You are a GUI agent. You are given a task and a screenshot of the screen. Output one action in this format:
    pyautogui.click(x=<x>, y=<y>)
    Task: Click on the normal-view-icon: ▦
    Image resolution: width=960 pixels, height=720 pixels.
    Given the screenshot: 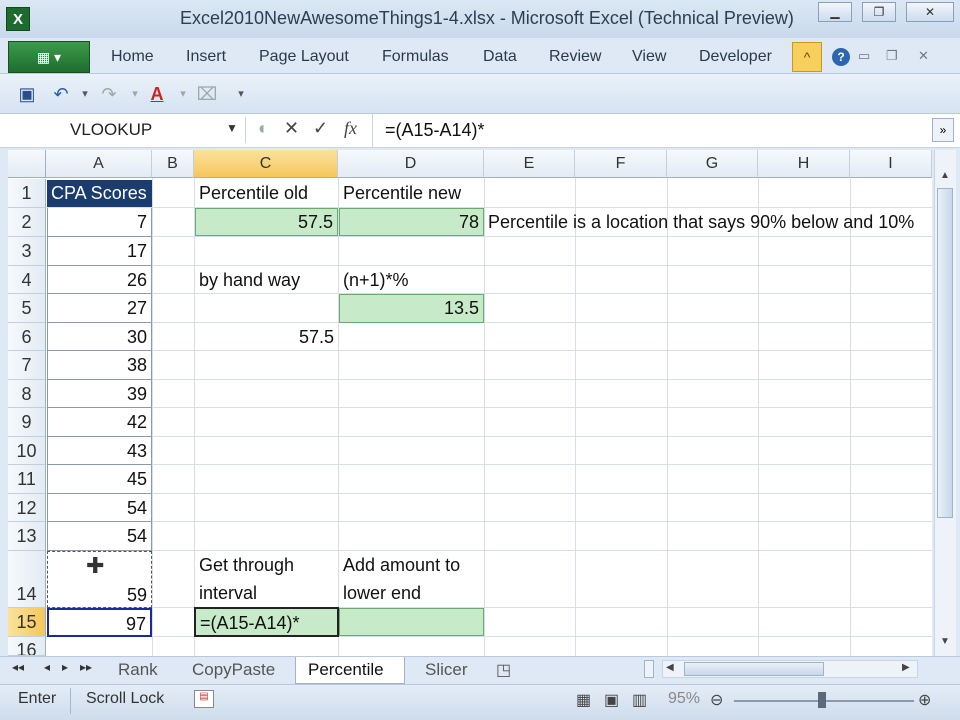 What is the action you would take?
    pyautogui.click(x=583, y=700)
    